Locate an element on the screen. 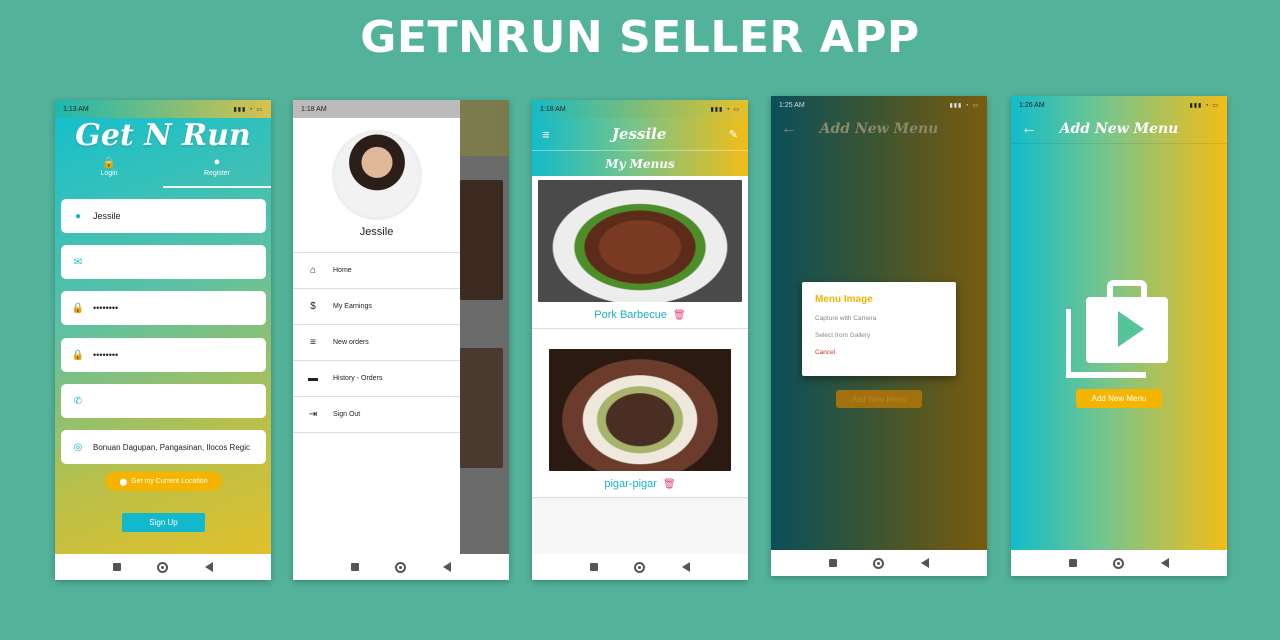 This screenshot has height=640, width=1280. status-time: 1:25 AM is located at coordinates (792, 105).